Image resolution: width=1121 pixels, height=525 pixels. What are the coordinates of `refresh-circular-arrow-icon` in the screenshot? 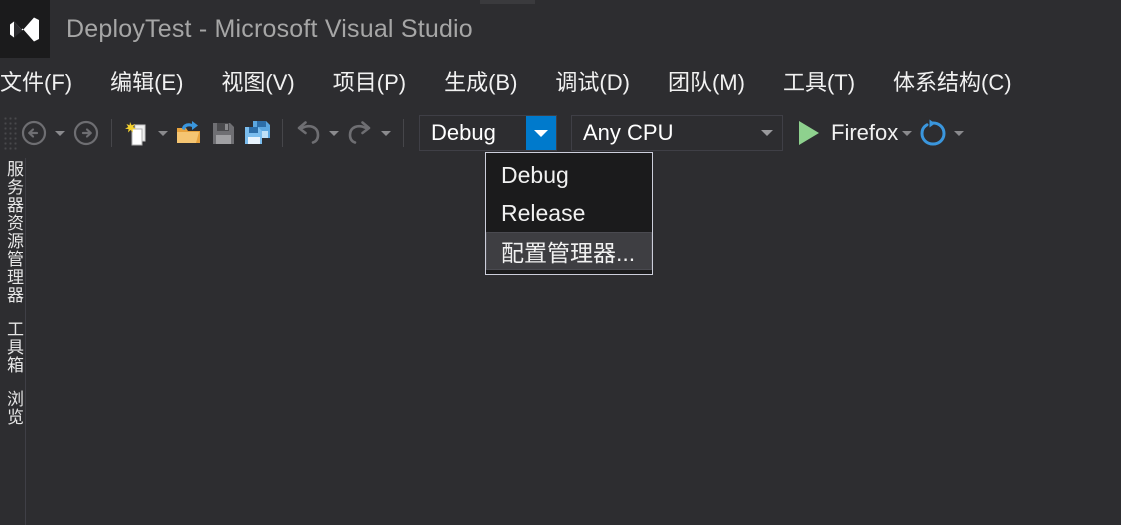 It's located at (933, 133).